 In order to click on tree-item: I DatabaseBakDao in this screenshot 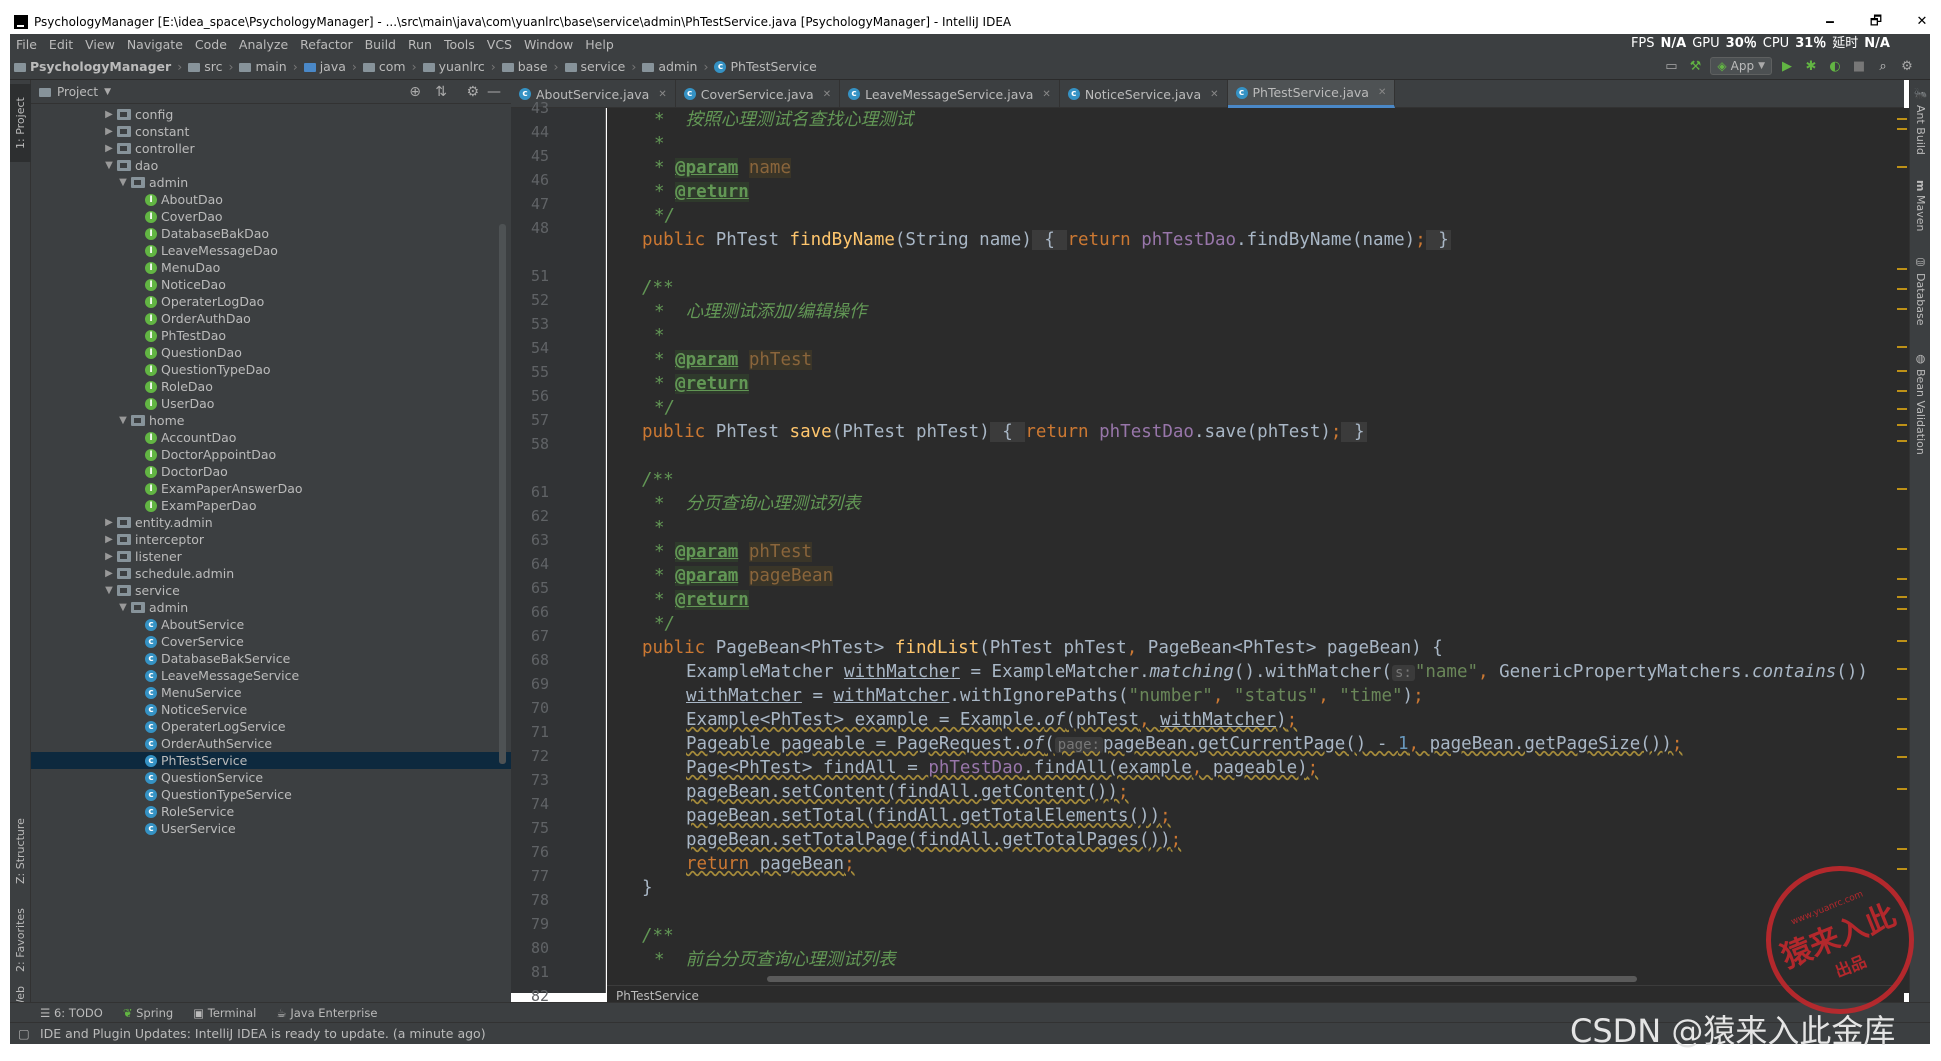, I will do `click(271, 233)`.